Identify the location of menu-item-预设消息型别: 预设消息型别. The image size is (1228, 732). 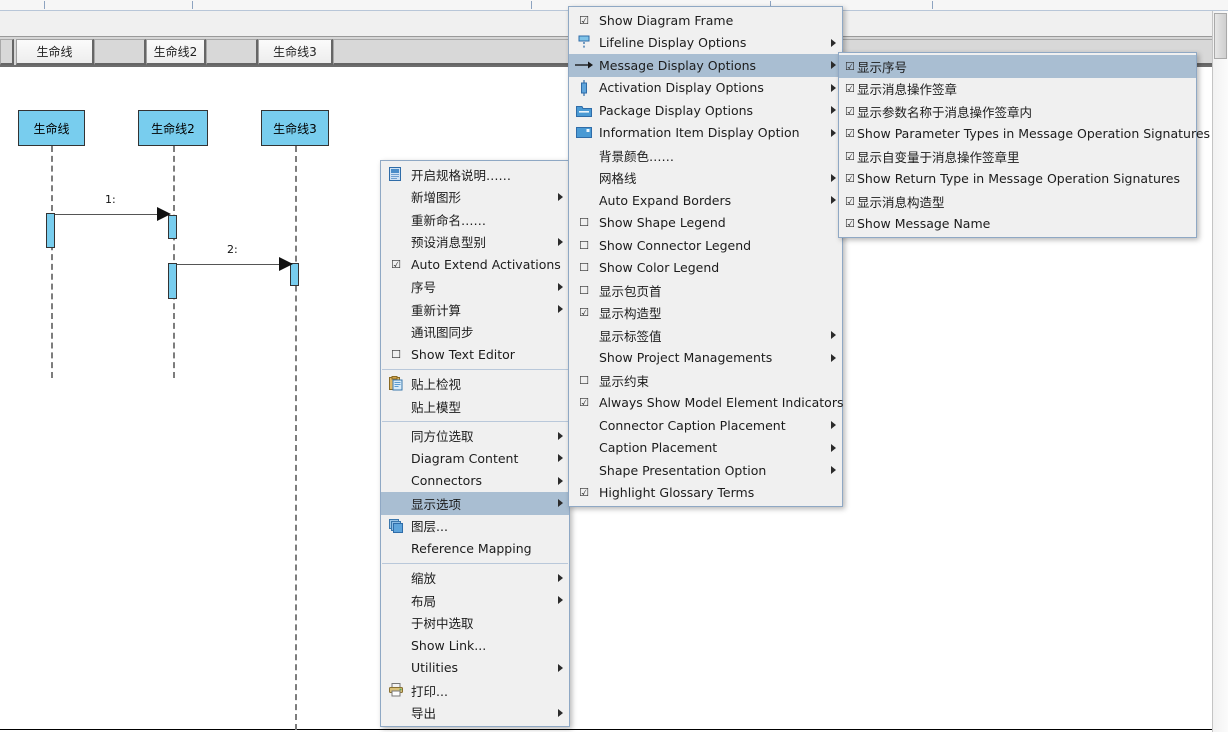
(475, 242).